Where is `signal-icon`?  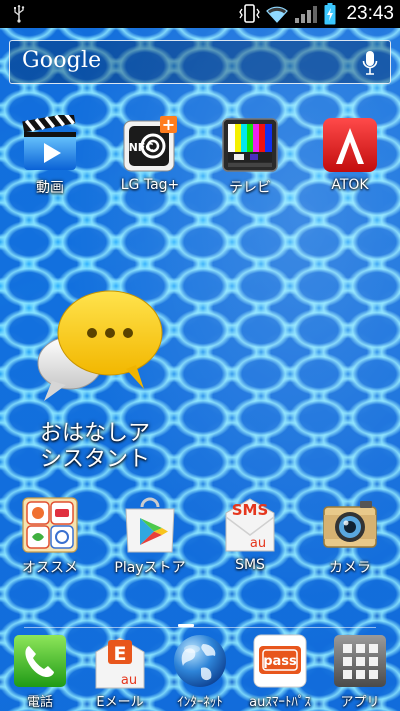 signal-icon is located at coordinates (306, 14).